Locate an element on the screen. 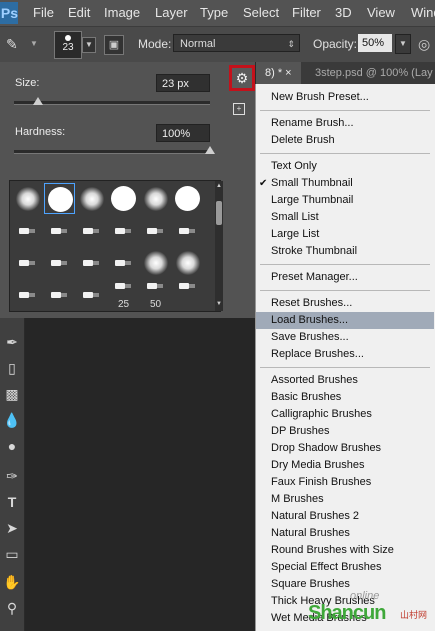 The image size is (435, 631). hardness-slider is located at coordinates (114, 150).